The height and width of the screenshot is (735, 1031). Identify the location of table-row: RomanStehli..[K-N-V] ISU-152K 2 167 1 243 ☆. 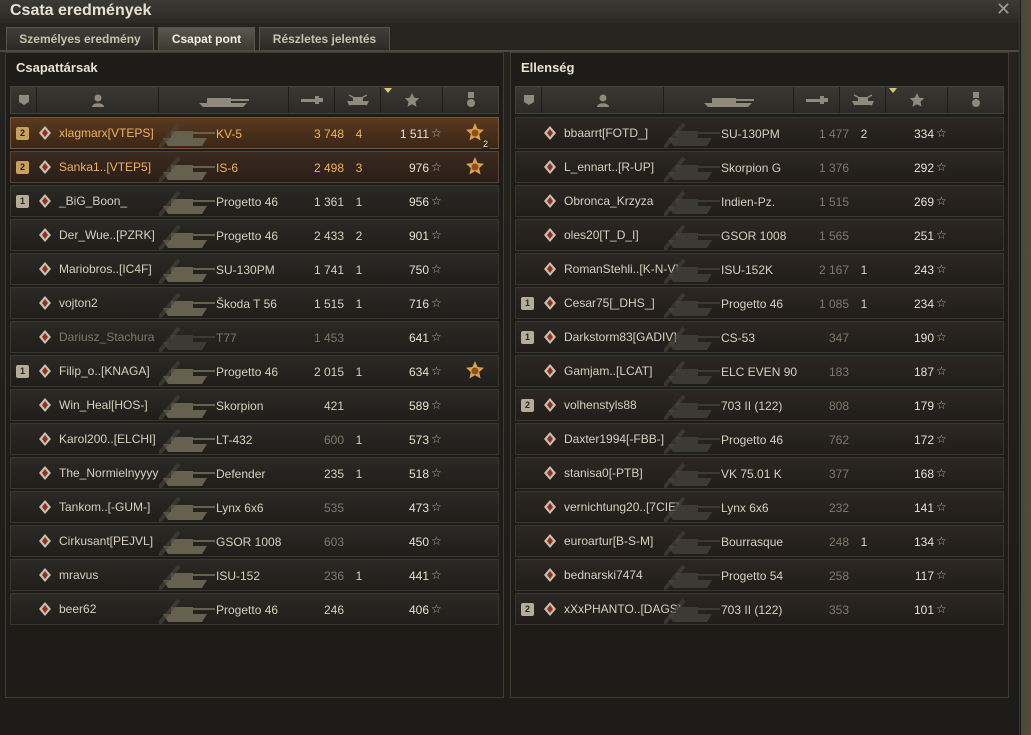
(759, 269).